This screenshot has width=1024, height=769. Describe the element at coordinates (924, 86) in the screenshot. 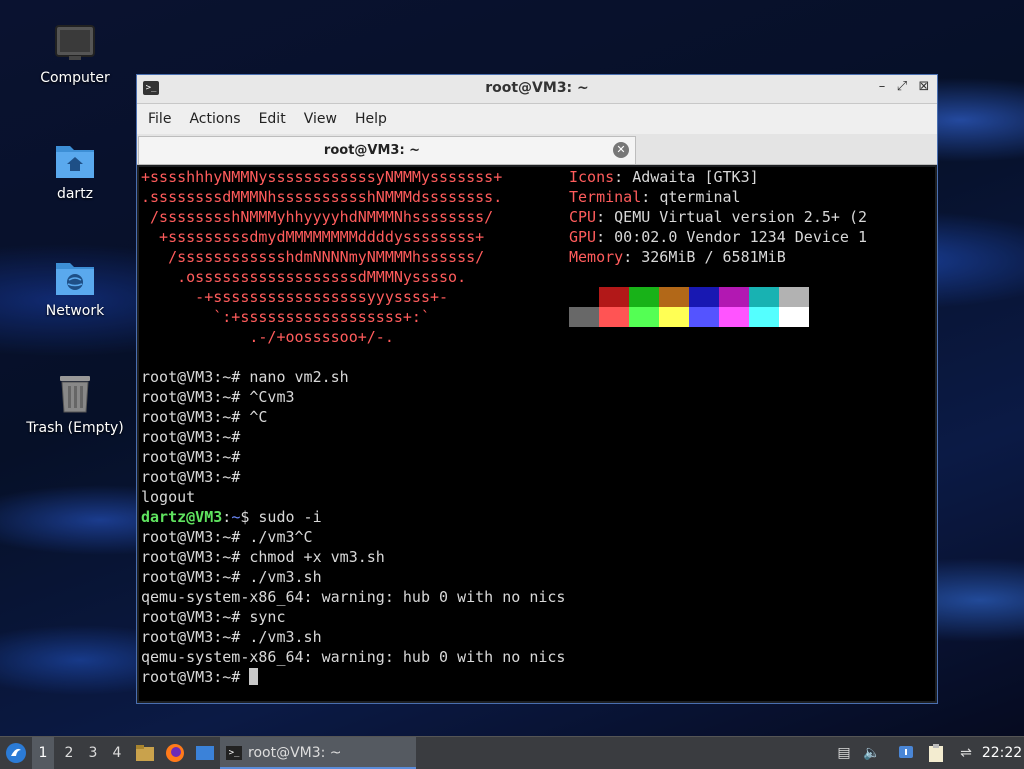

I see `close-icon: ⊠` at that location.